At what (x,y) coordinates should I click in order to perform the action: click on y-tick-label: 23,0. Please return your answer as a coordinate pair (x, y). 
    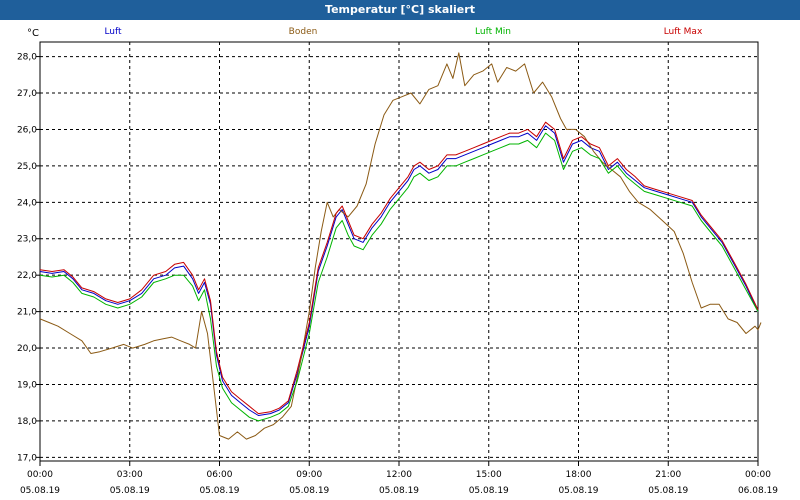
    Looking at the image, I should click on (27, 240).